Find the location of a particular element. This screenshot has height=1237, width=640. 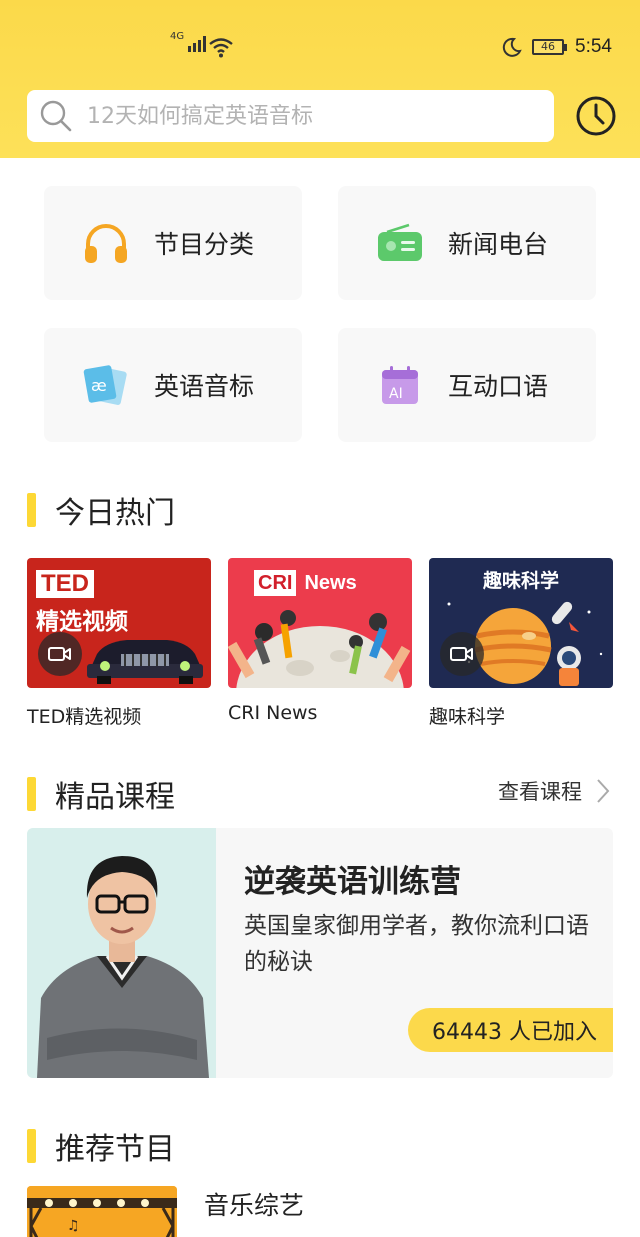

svg-text: æ is located at coordinates (99, 385).